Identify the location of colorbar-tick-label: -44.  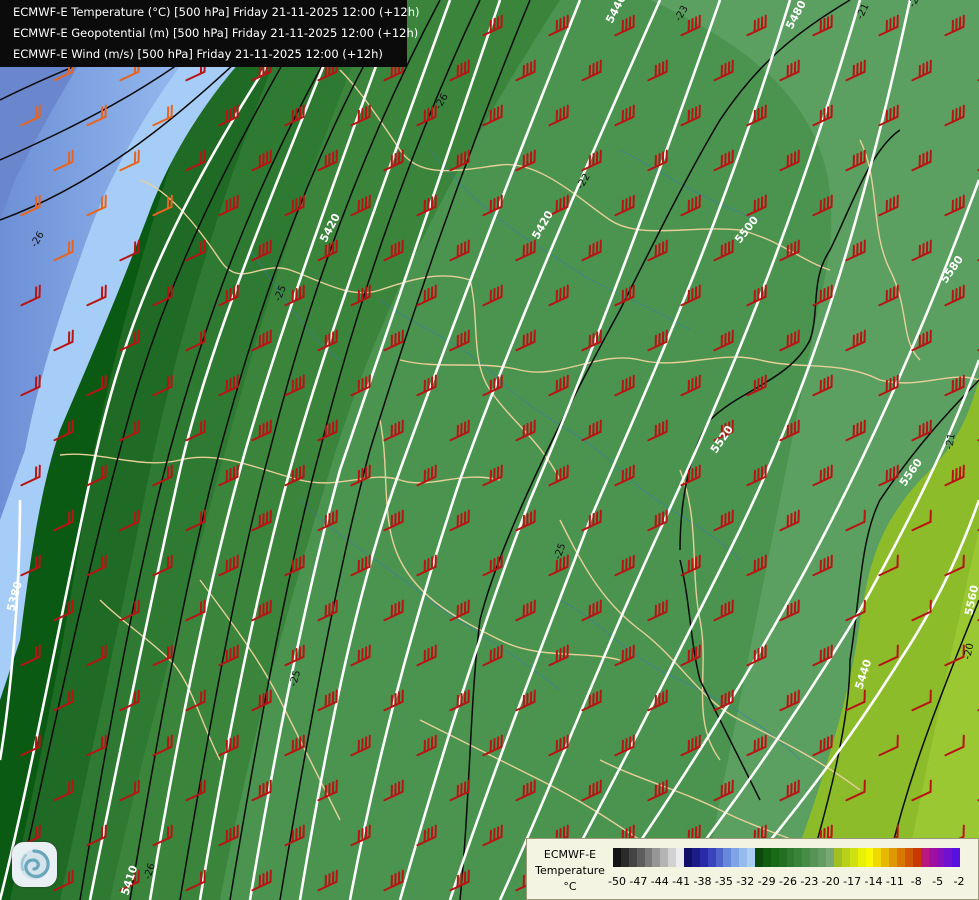
(659, 881).